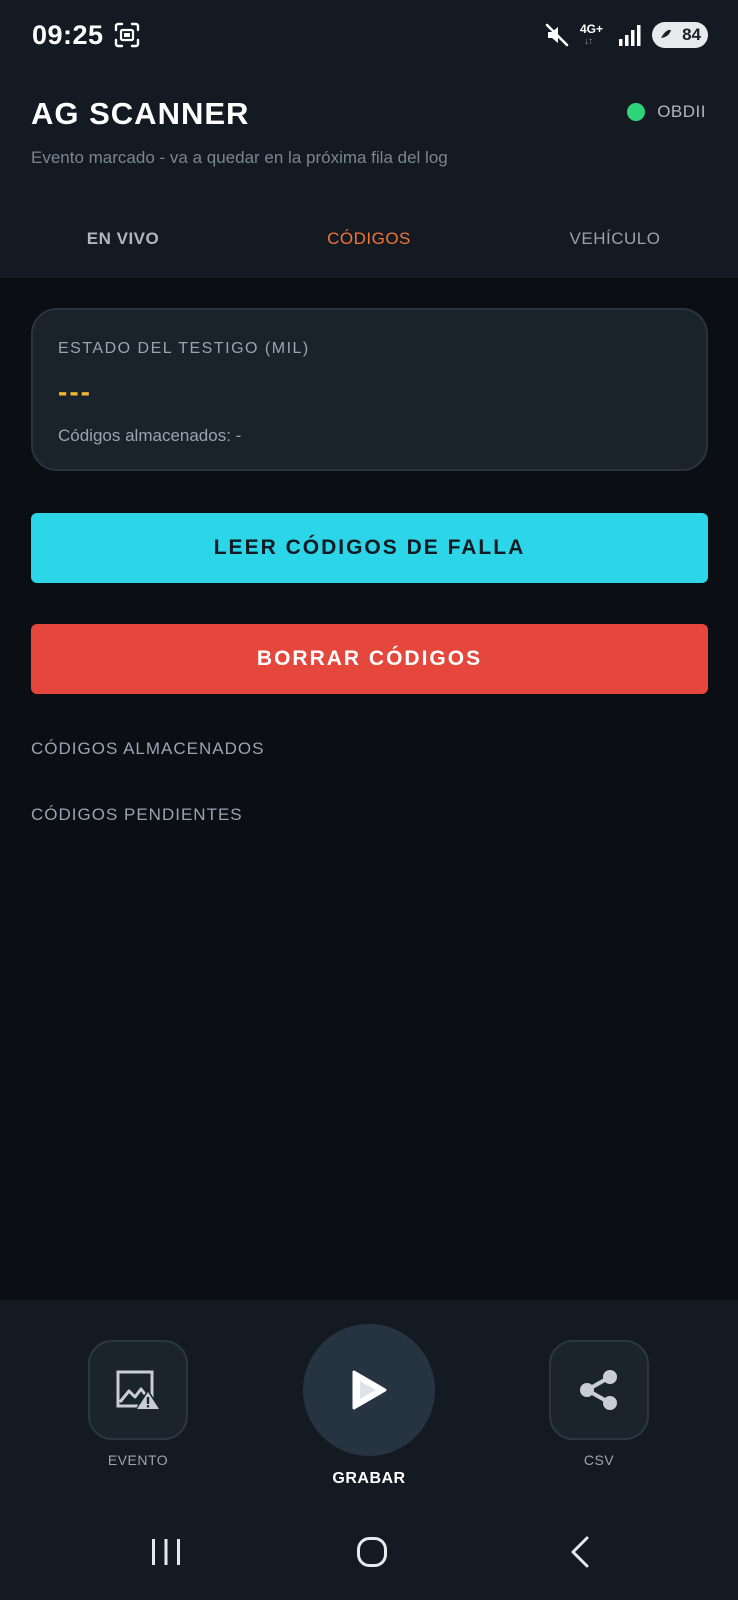 This screenshot has width=738, height=1600. I want to click on signal-icon, so click(630, 35).